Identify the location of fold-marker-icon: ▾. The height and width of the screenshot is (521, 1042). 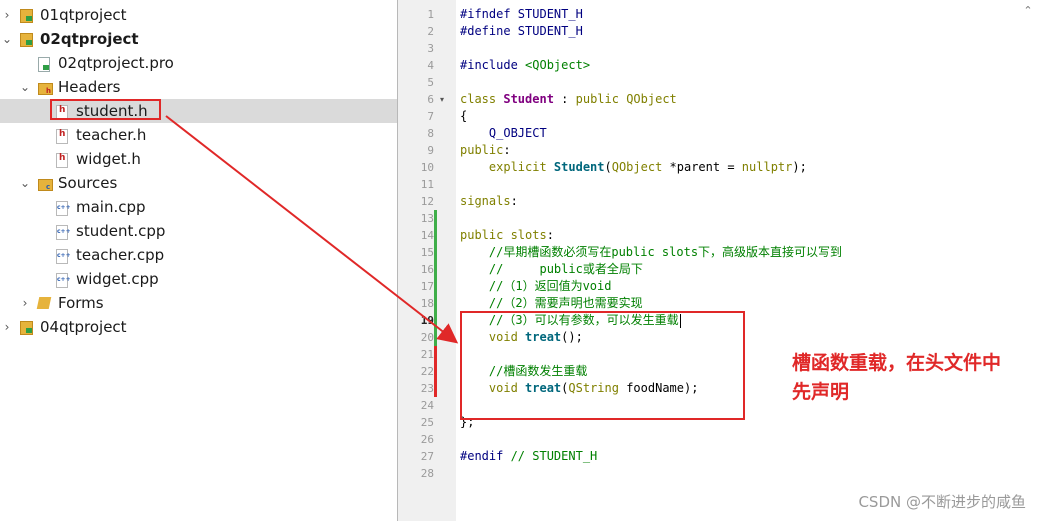
(442, 99).